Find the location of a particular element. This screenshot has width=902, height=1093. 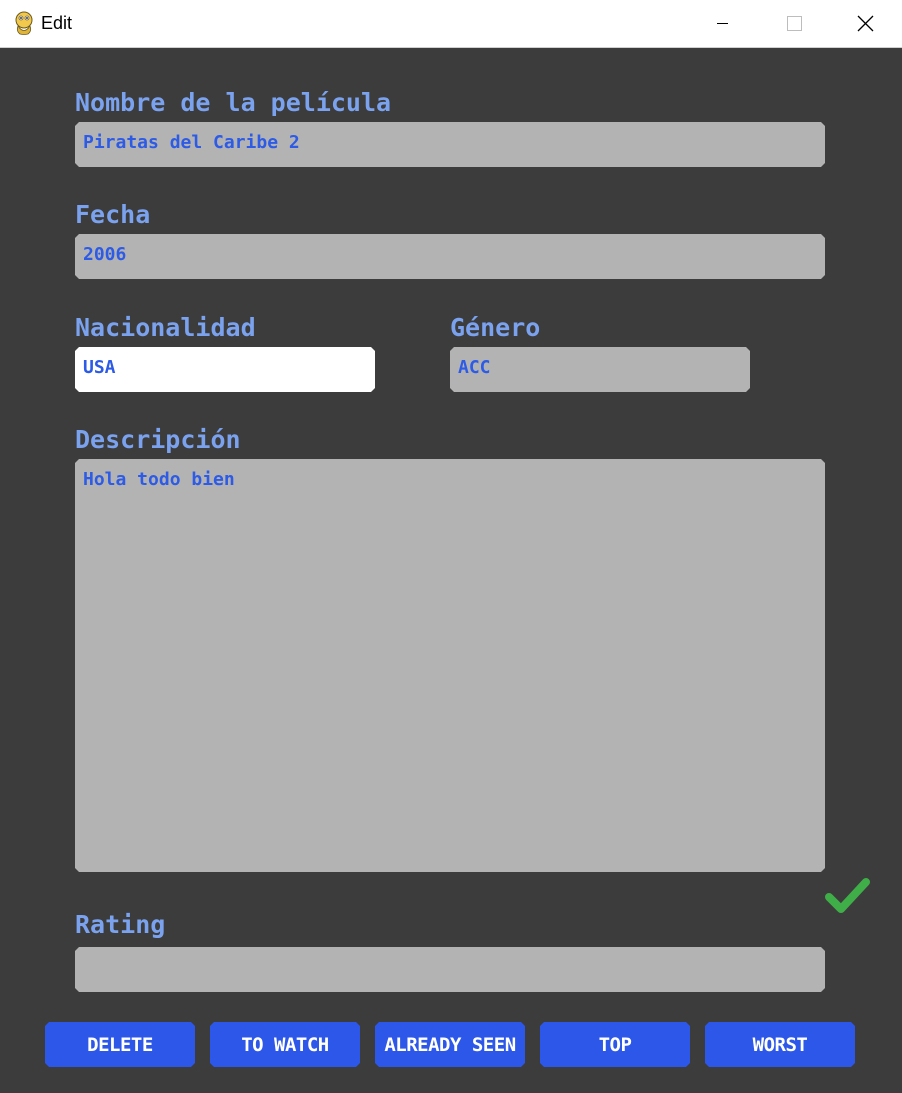

maximize-icon is located at coordinates (794, 23).